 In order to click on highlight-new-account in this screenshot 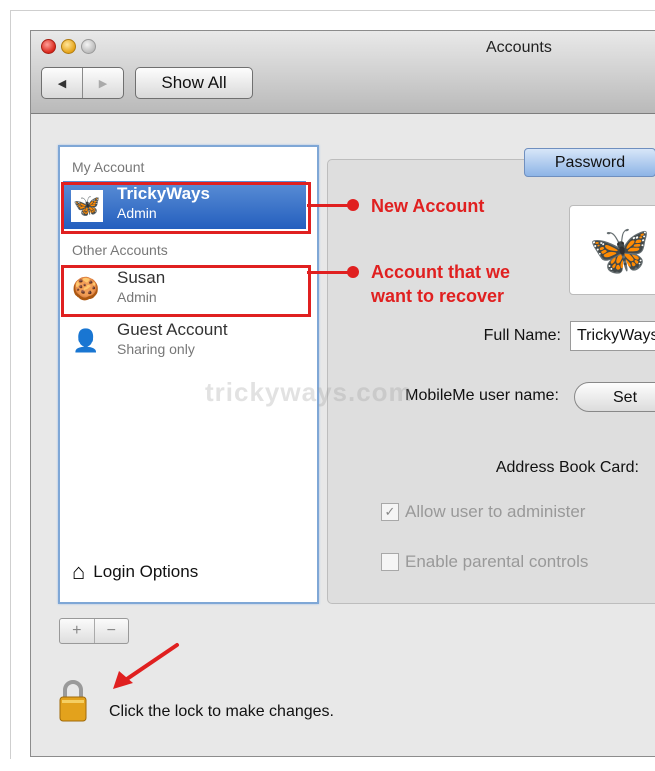, I will do `click(186, 208)`.